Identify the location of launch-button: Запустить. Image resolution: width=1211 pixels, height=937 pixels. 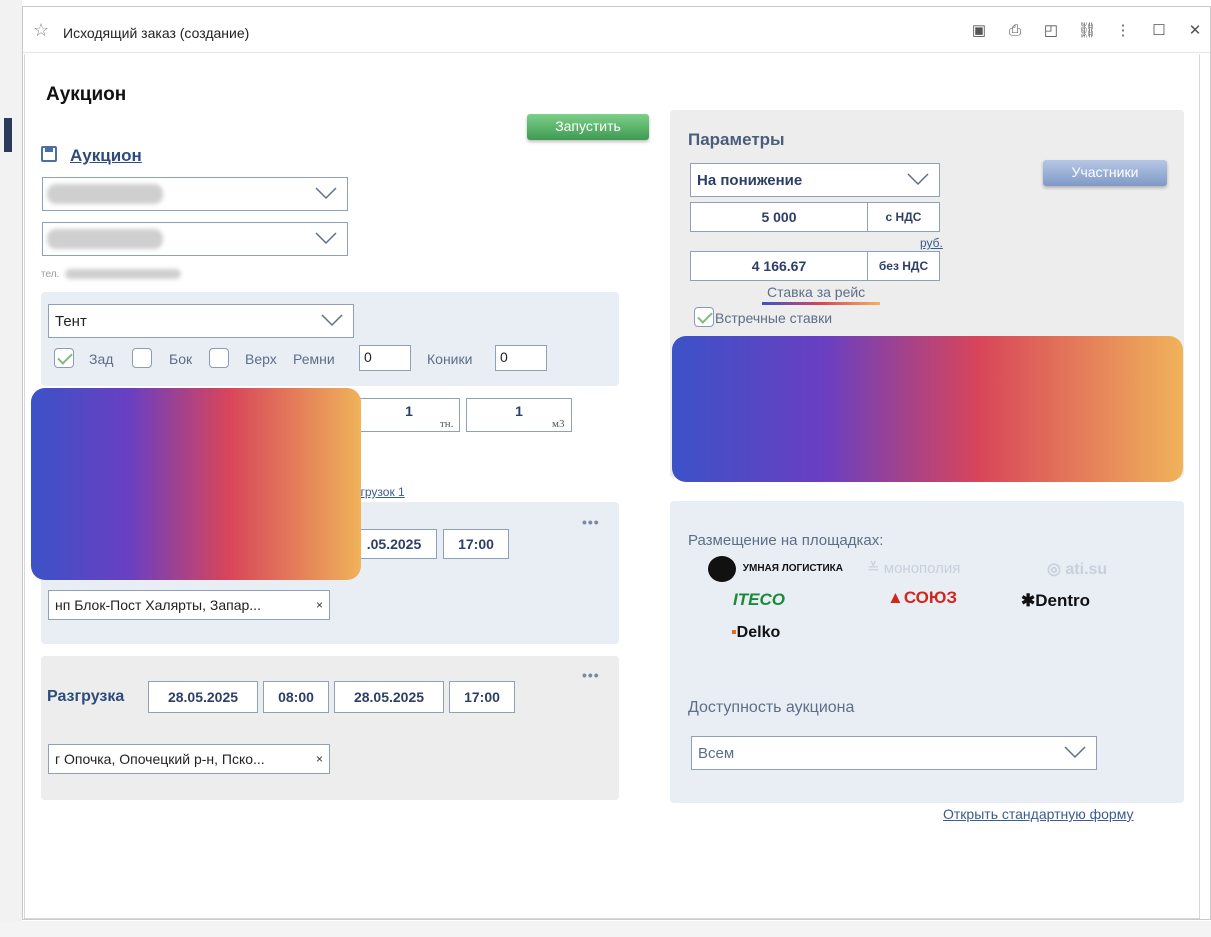
(588, 127).